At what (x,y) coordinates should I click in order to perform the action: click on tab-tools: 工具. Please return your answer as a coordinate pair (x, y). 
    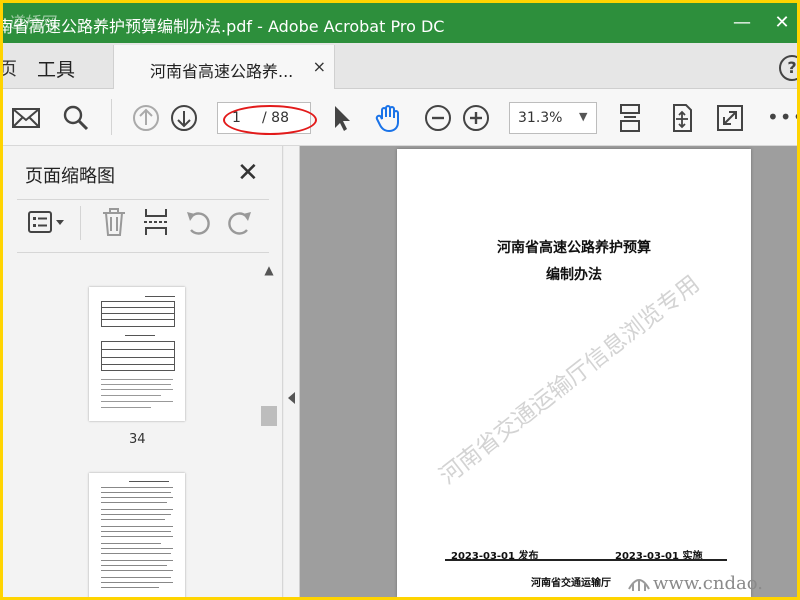
    Looking at the image, I should click on (56, 68).